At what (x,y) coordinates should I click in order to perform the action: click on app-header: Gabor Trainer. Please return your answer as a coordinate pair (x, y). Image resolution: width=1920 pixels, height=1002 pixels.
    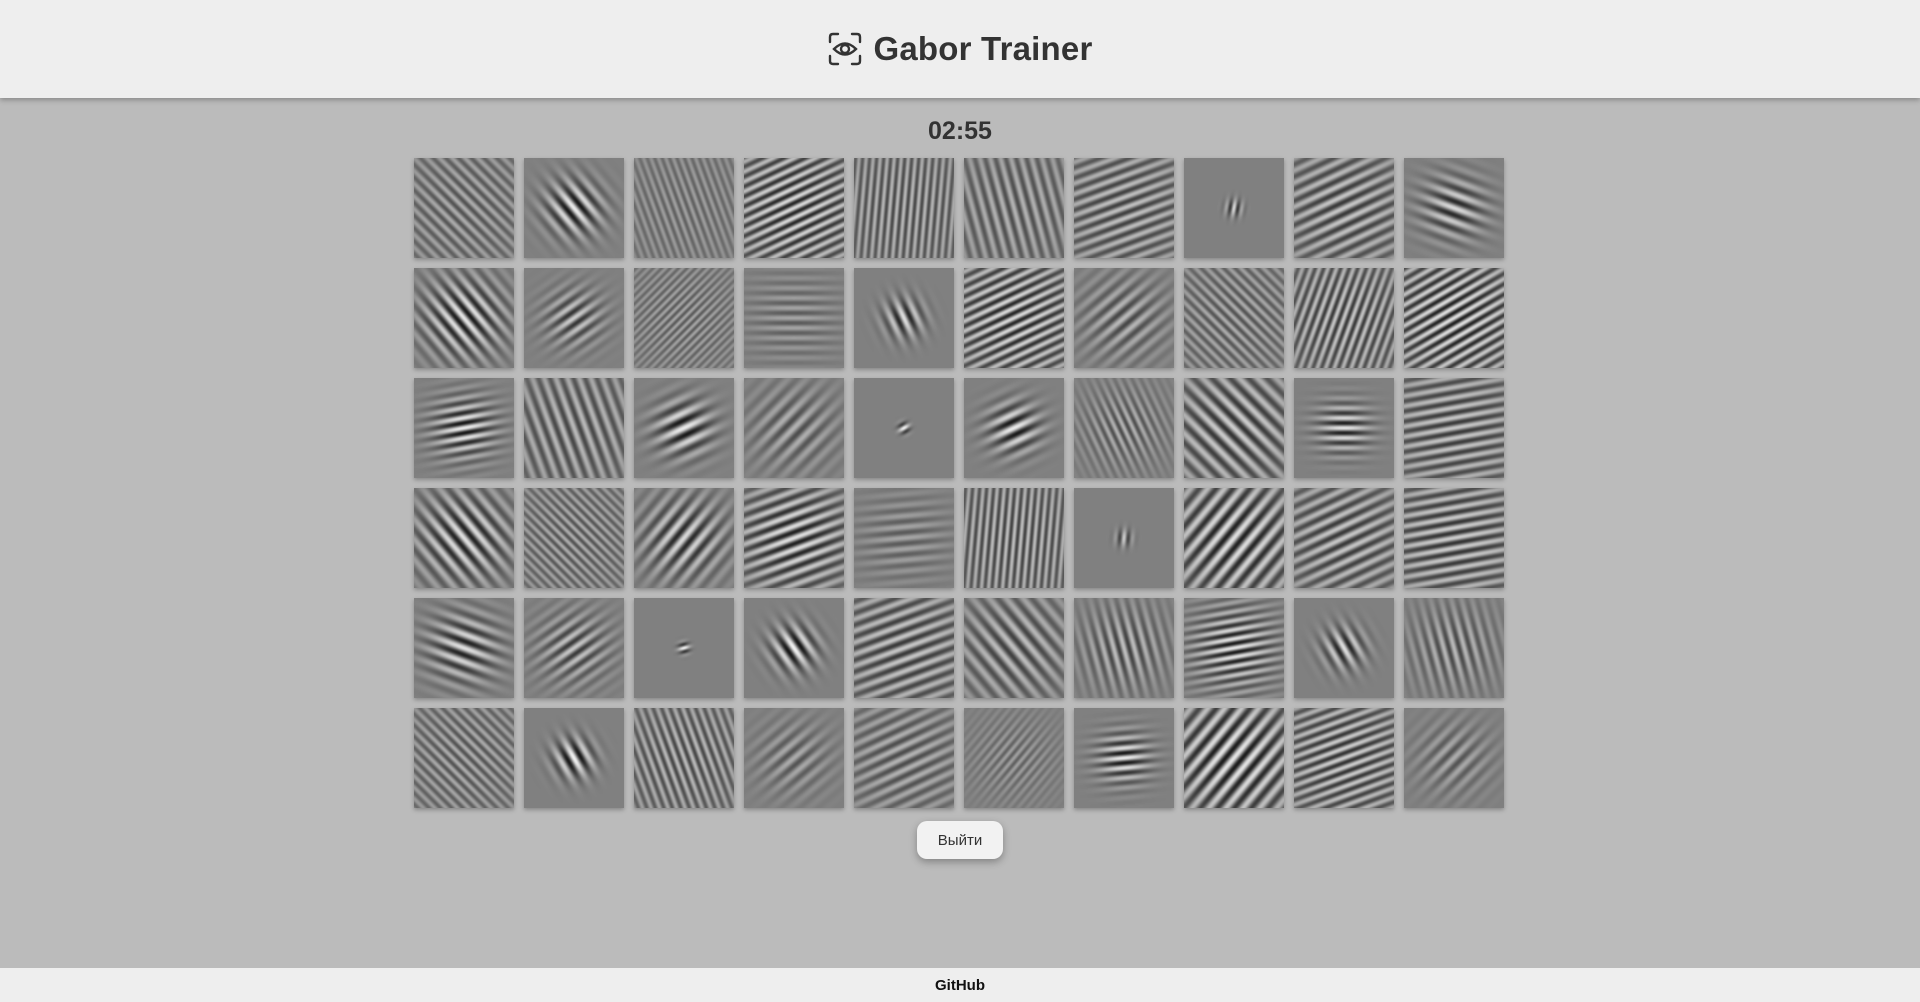
    Looking at the image, I should click on (960, 49).